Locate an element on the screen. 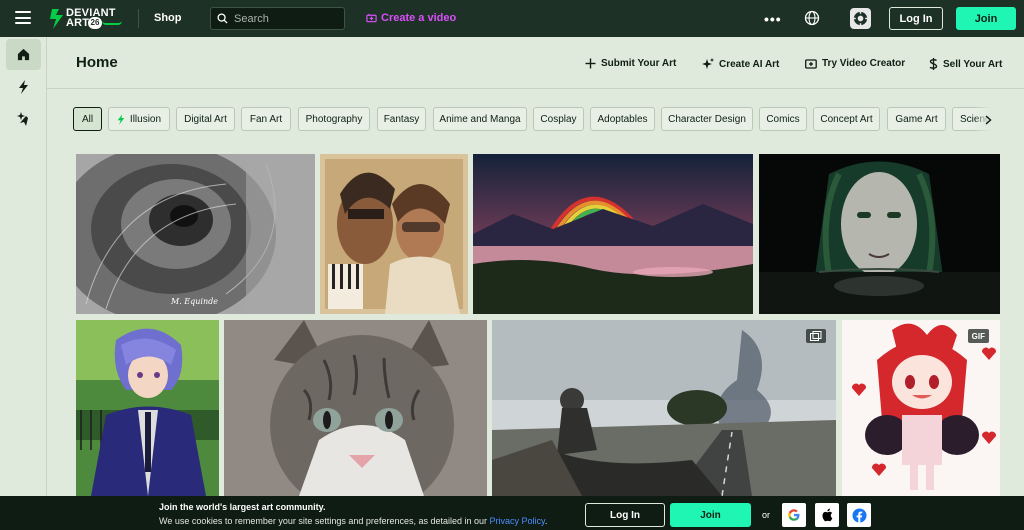 This screenshot has height=530, width=1024. shop-link: Shop is located at coordinates (168, 18).